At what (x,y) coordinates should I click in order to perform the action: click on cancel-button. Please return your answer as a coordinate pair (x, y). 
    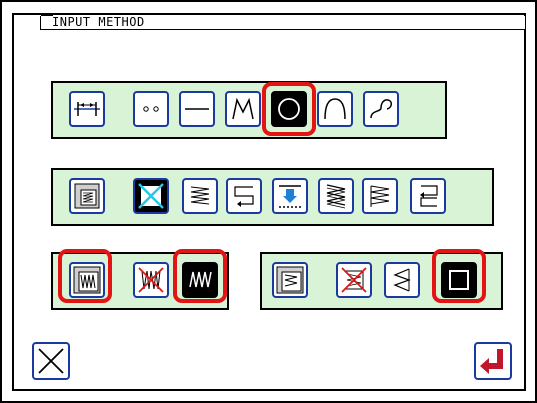
    Looking at the image, I should click on (51, 361).